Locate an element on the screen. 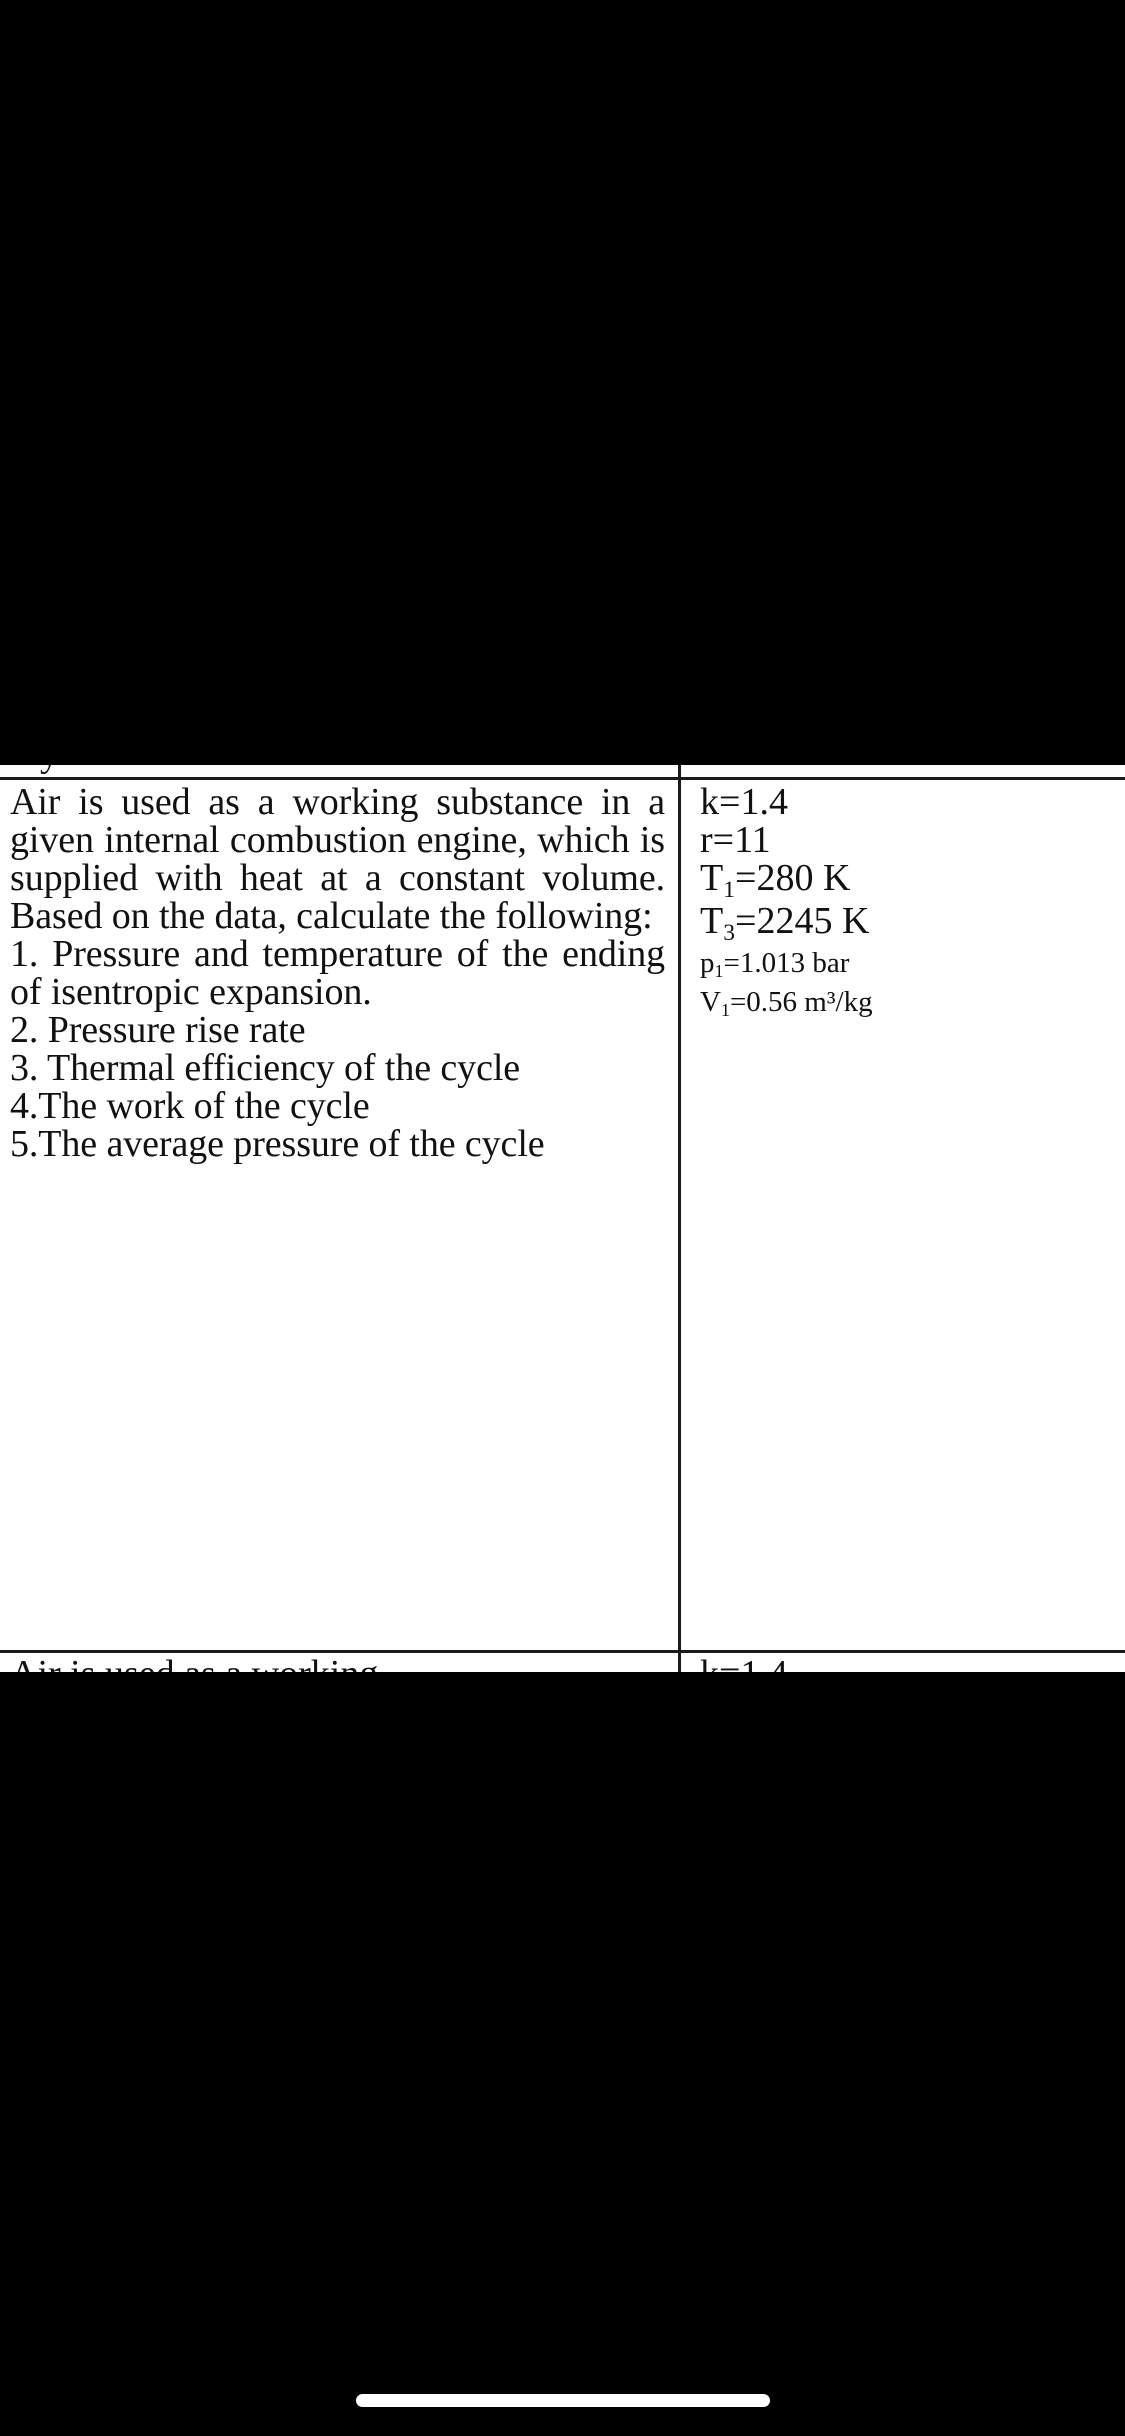  given-number: 0.56 is located at coordinates (772, 1002).